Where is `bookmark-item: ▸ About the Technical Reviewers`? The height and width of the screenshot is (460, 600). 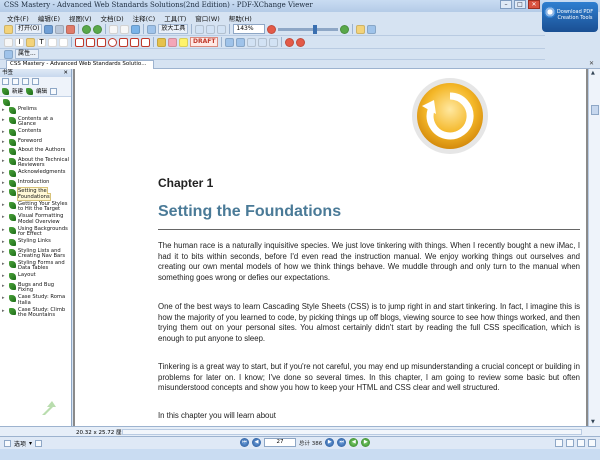 bookmark-item: ▸ About the Technical Reviewers is located at coordinates (35, 163).